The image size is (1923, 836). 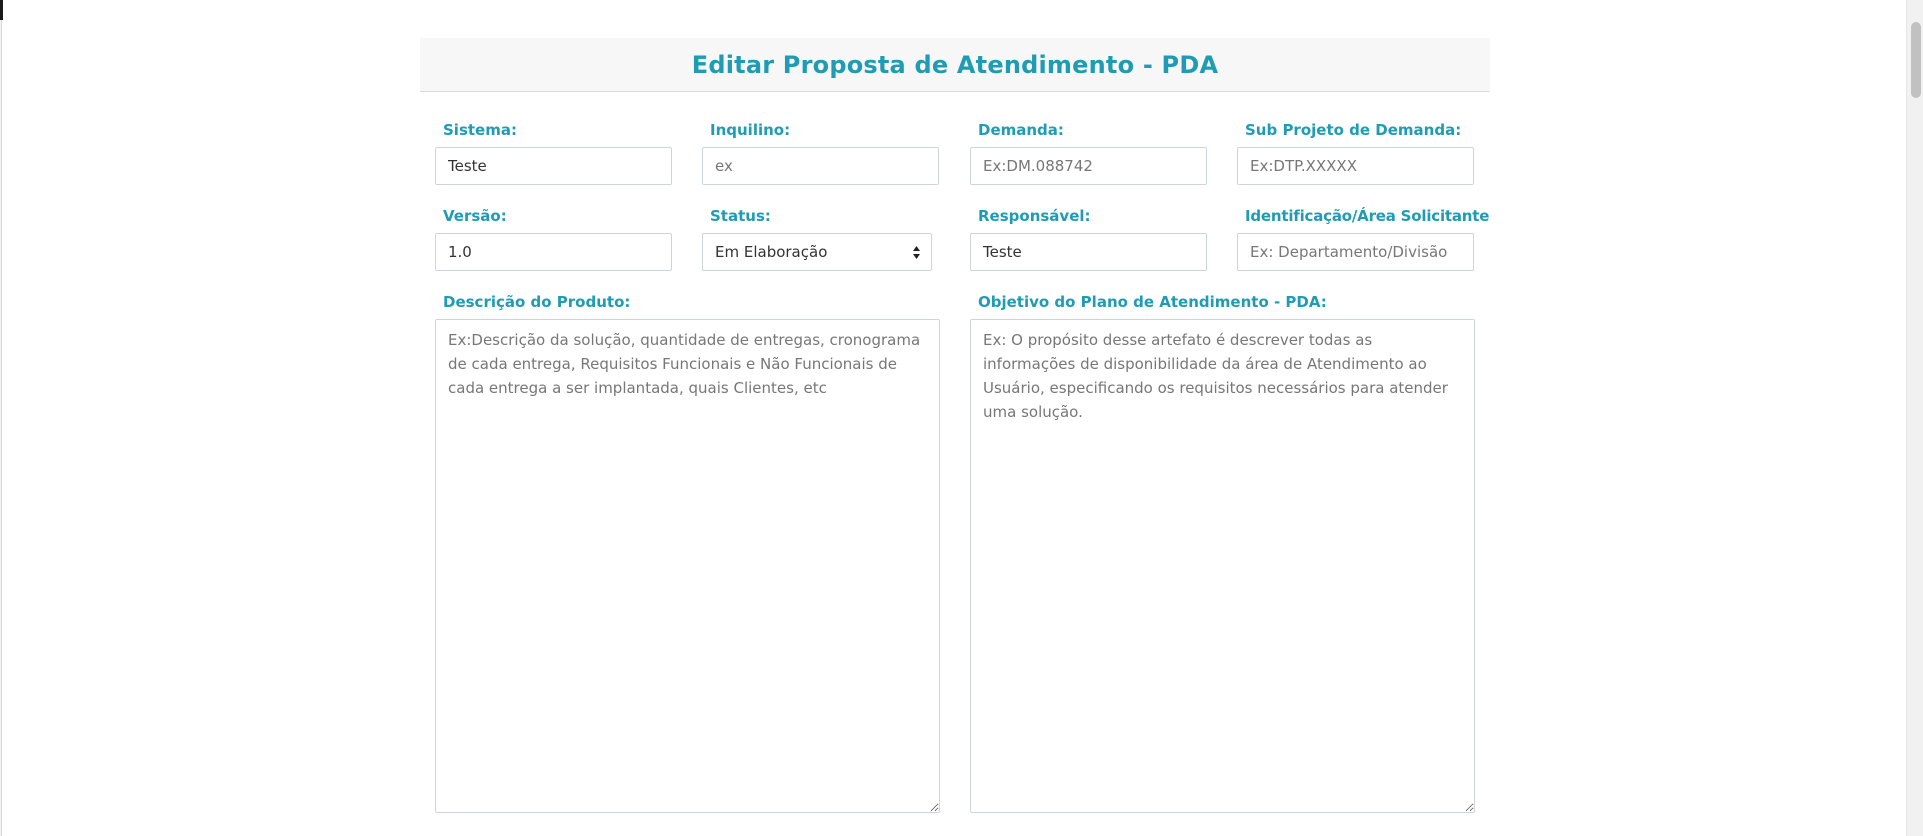 I want to click on window-left-edge, so click(x=1, y=418).